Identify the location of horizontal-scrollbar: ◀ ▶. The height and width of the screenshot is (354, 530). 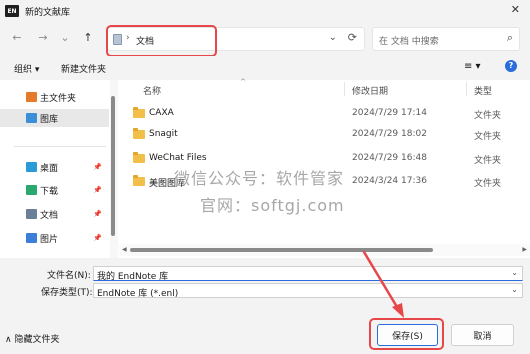
(324, 250).